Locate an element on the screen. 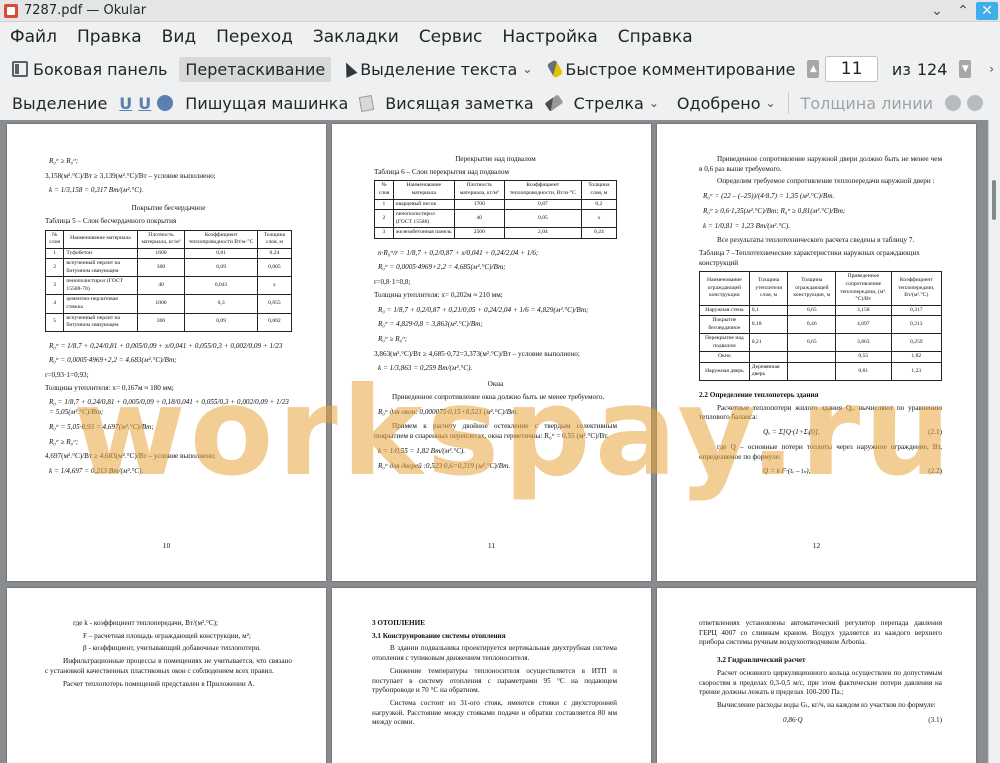 The width and height of the screenshot is (1000, 763). sidebar-toggle-label: Боковая панель is located at coordinates (100, 69).